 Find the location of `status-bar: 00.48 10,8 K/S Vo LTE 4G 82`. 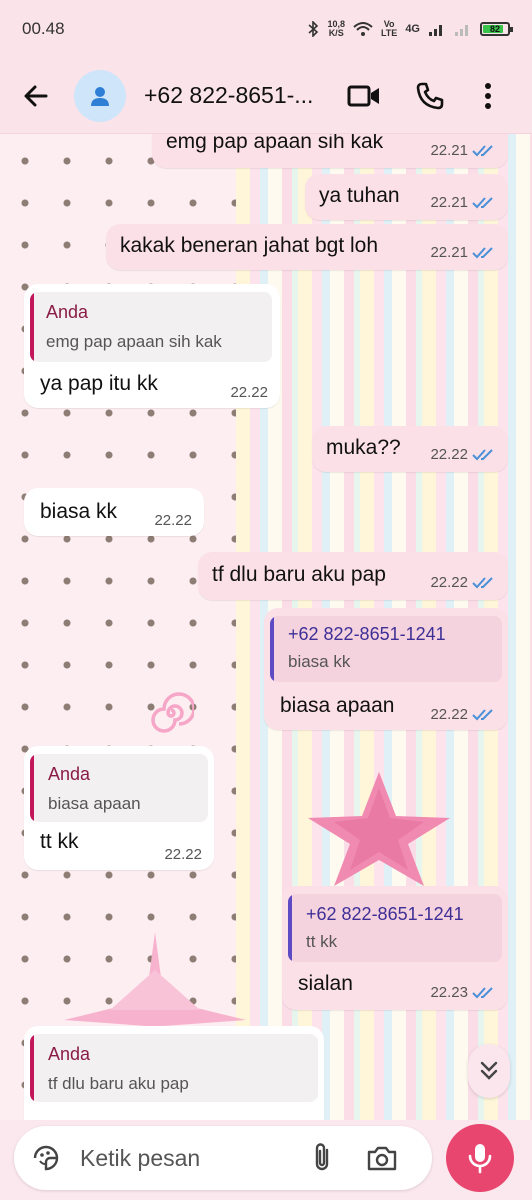

status-bar: 00.48 10,8 K/S Vo LTE 4G 82 is located at coordinates (266, 29).